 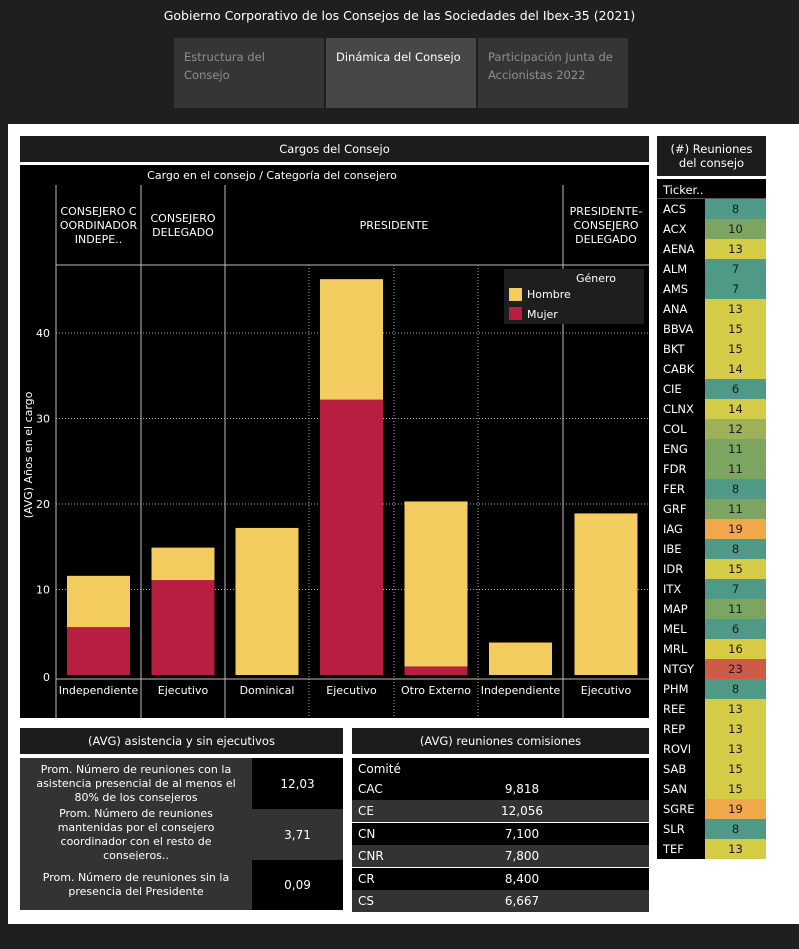 I want to click on reuniones-row: TEF 13, so click(x=711, y=849).